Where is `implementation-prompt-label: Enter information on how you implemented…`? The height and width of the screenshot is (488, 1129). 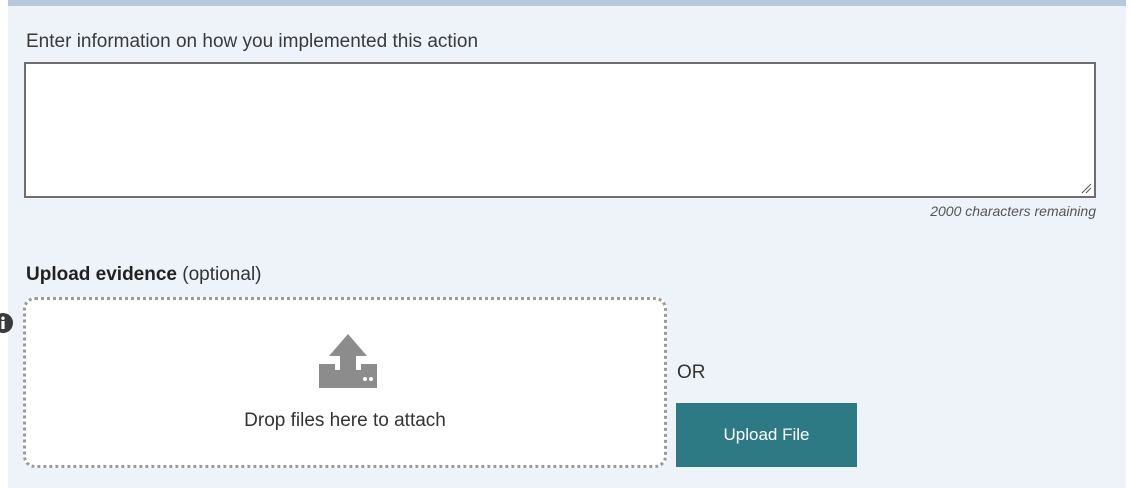 implementation-prompt-label: Enter information on how you implemented… is located at coordinates (252, 41).